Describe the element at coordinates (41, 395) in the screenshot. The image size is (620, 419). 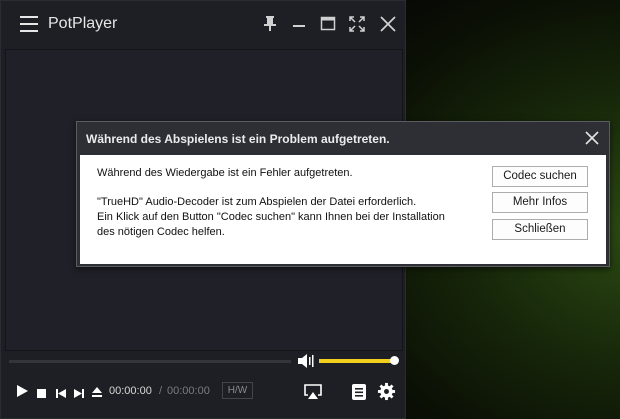
I see `stop-icon` at that location.